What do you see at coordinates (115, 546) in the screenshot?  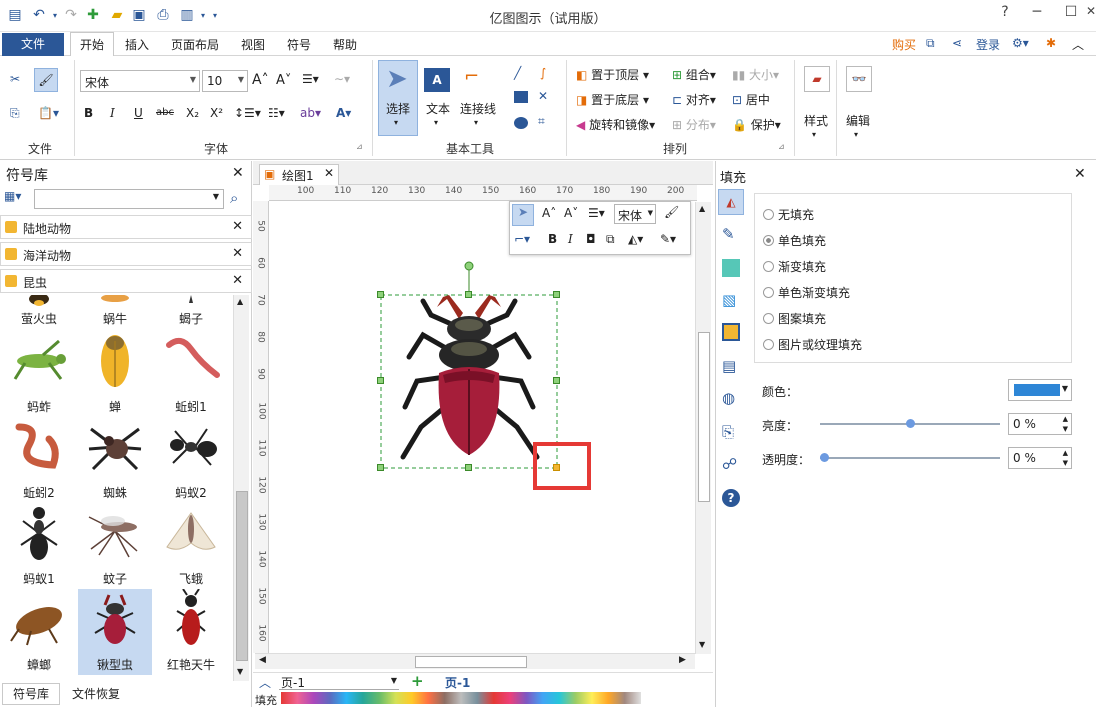 I see `symbol-mosquito: 蚊子` at bounding box center [115, 546].